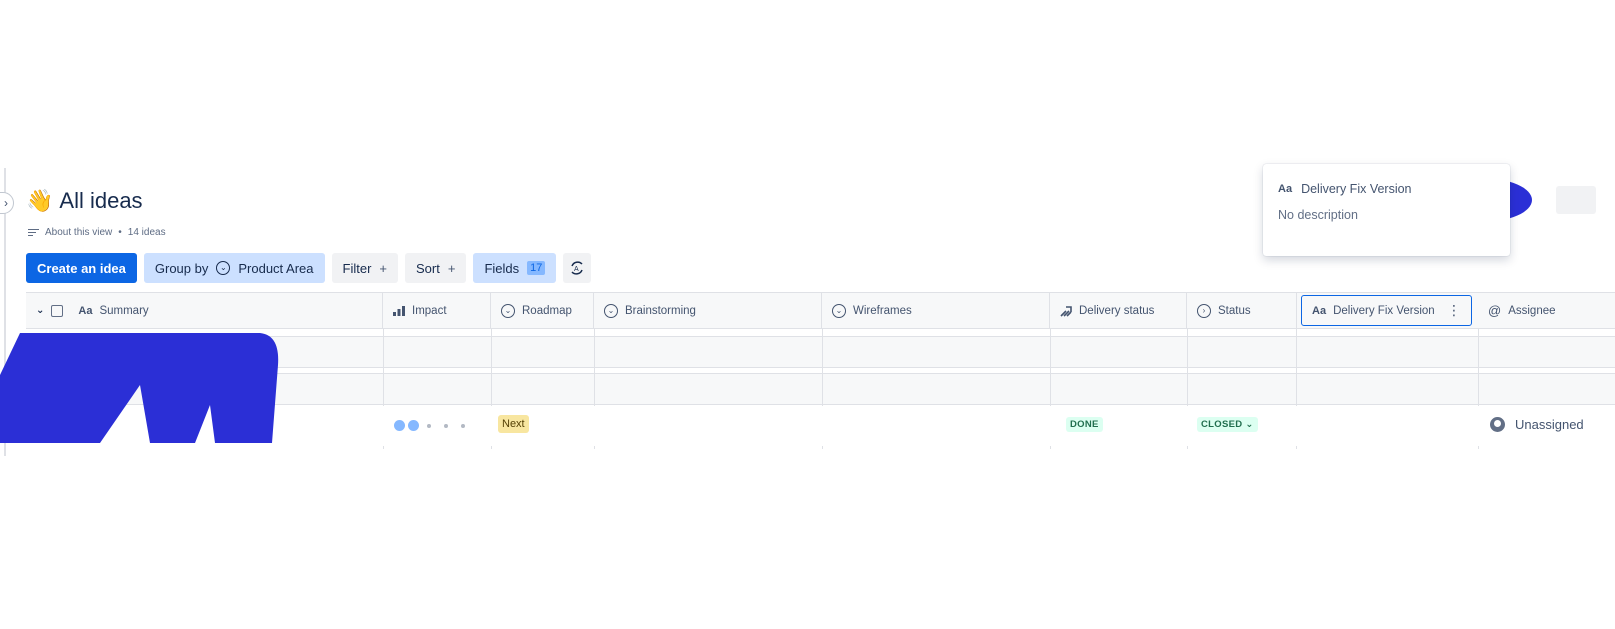 Image resolution: width=1615 pixels, height=629 pixels. What do you see at coordinates (428, 268) in the screenshot?
I see `sort-label: Sort` at bounding box center [428, 268].